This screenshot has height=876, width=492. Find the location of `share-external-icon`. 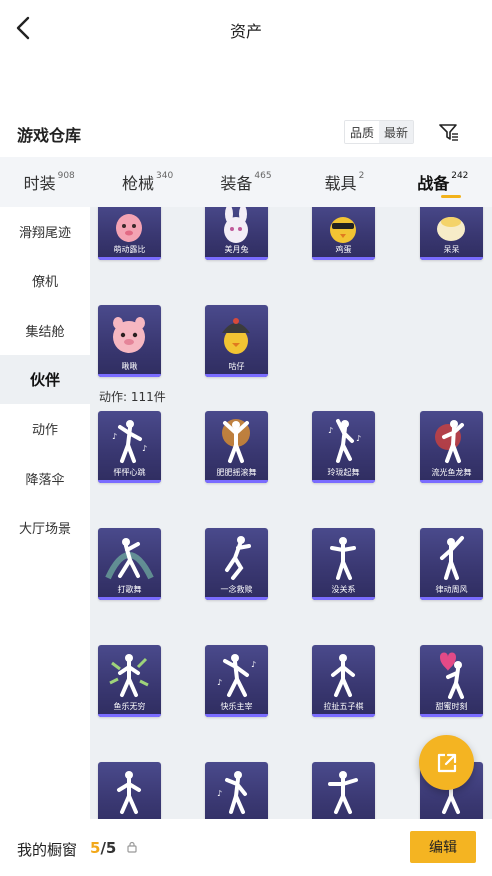

share-external-icon is located at coordinates (446, 762).